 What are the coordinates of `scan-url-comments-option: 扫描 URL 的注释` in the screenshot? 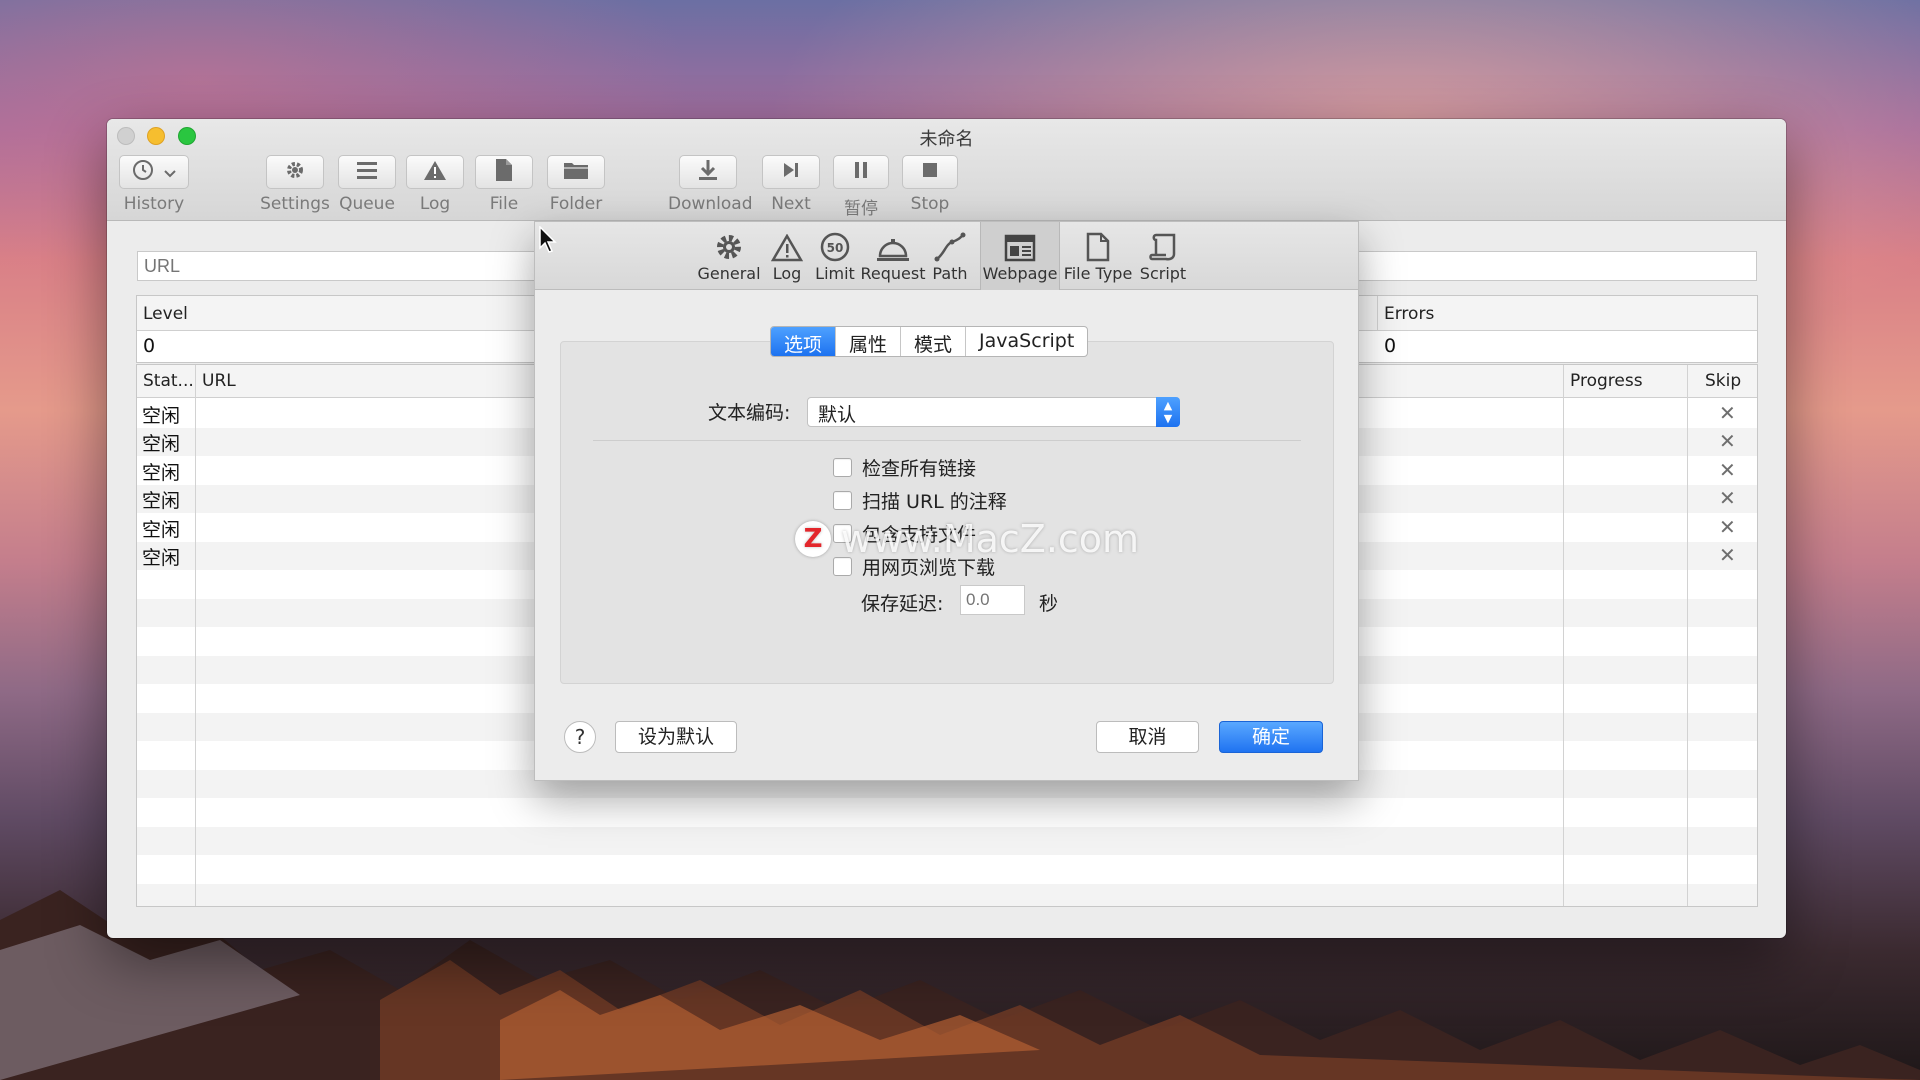 It's located at (920, 500).